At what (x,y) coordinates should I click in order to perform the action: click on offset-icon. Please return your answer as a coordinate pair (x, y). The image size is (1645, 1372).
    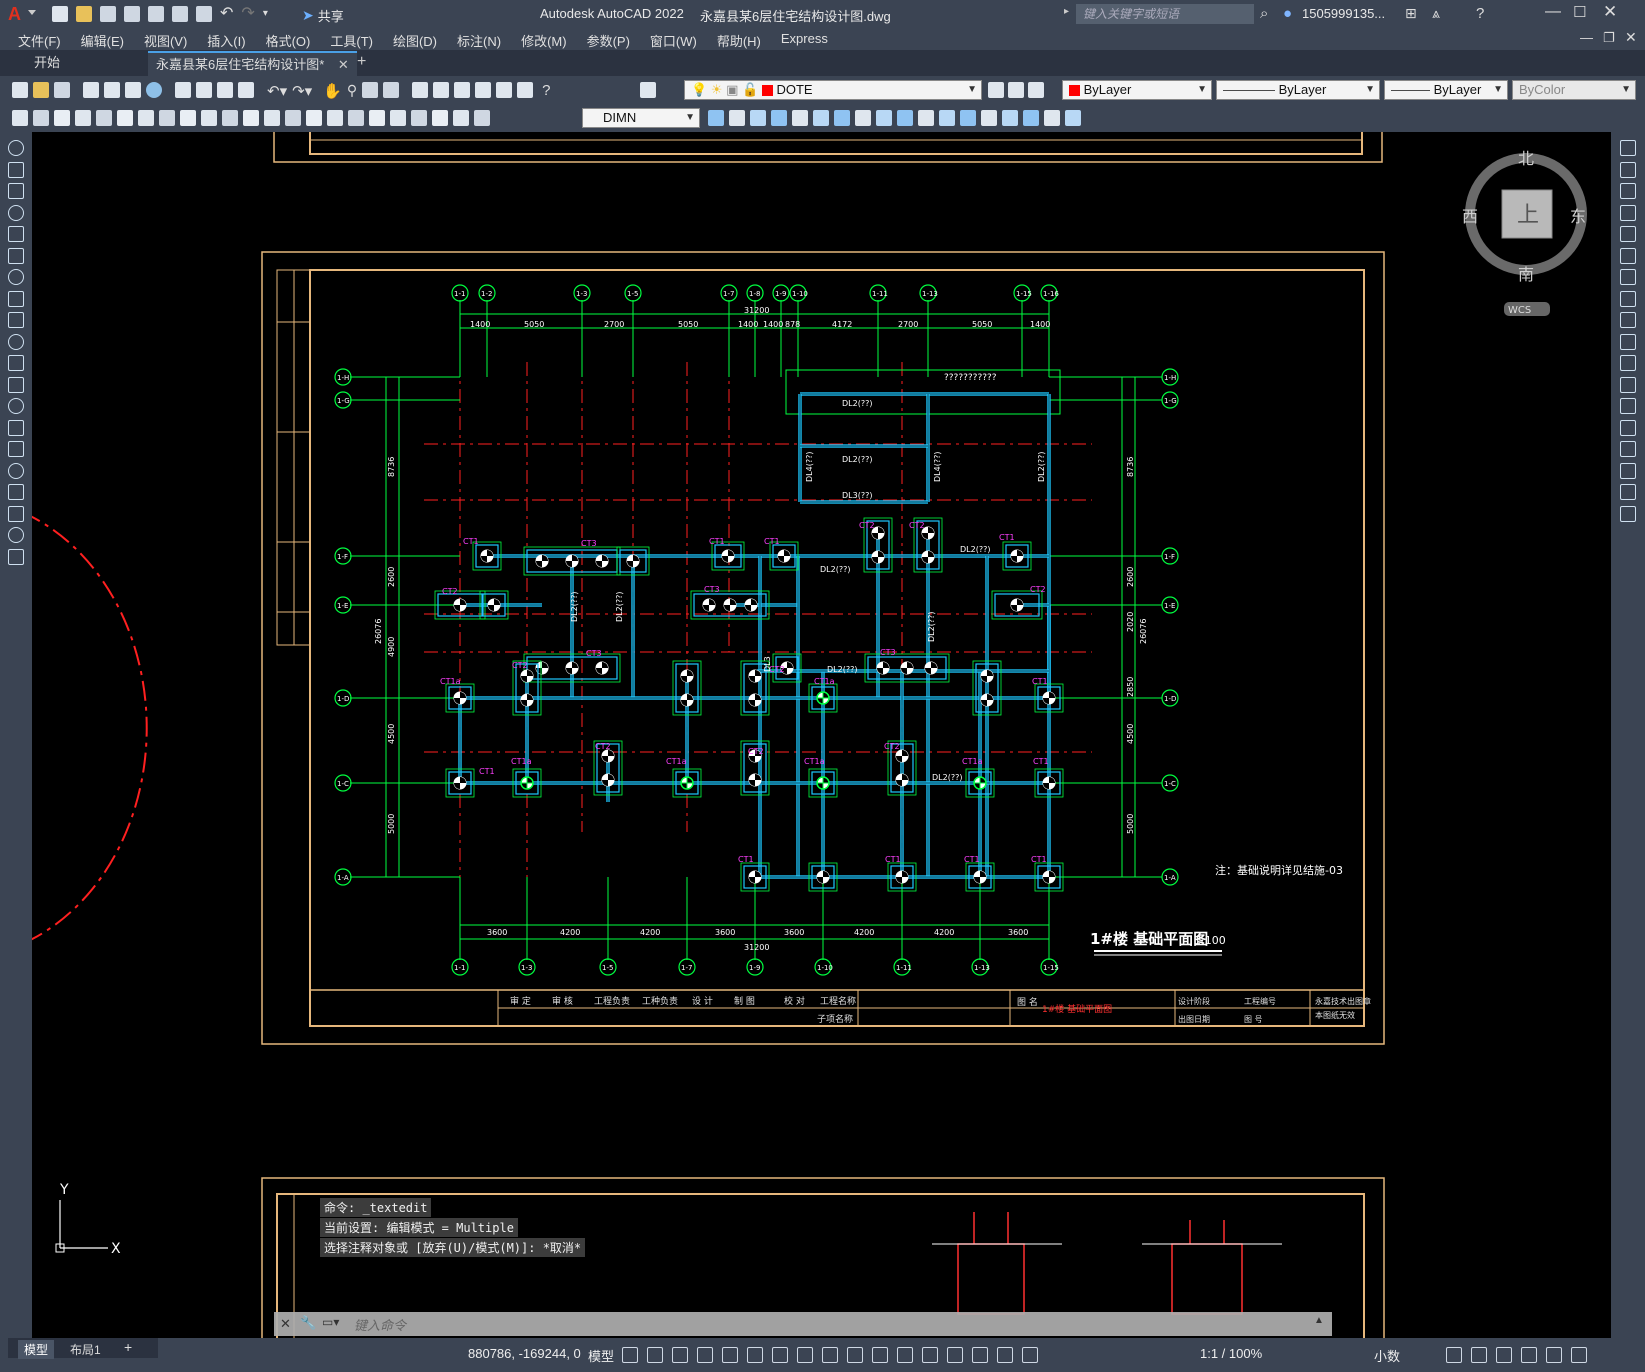
    Looking at the image, I should click on (1010, 118).